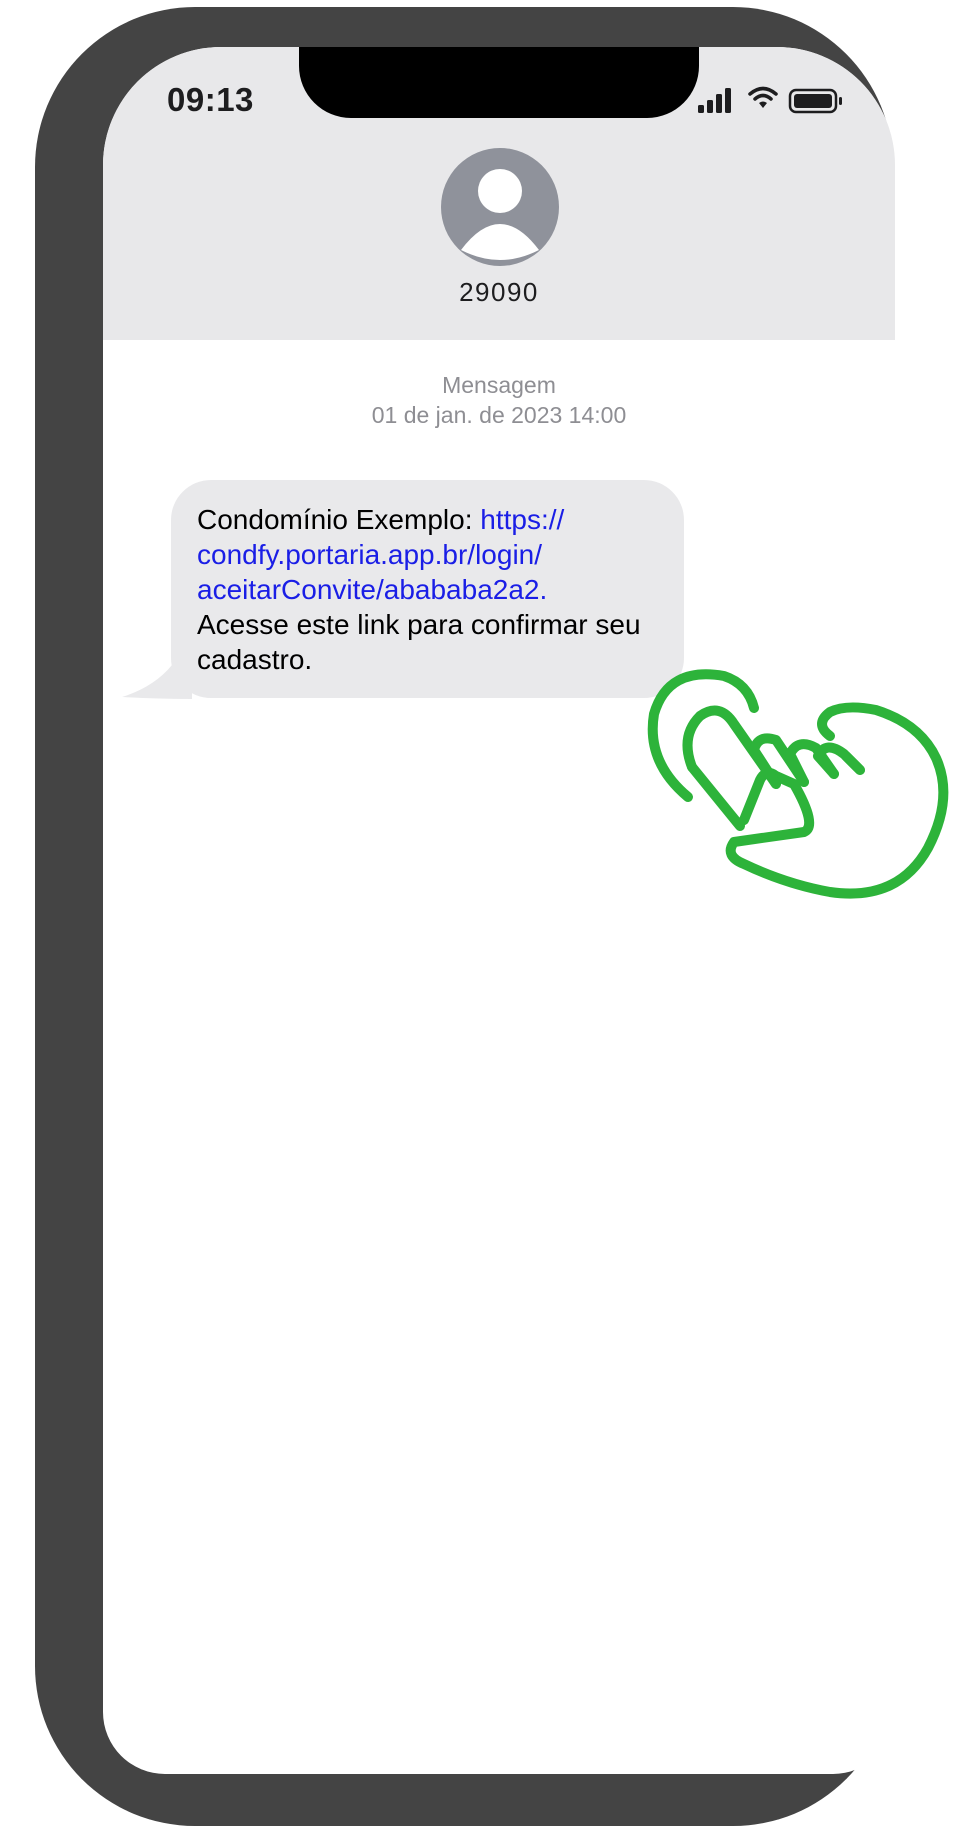  I want to click on battery-icon, so click(816, 100).